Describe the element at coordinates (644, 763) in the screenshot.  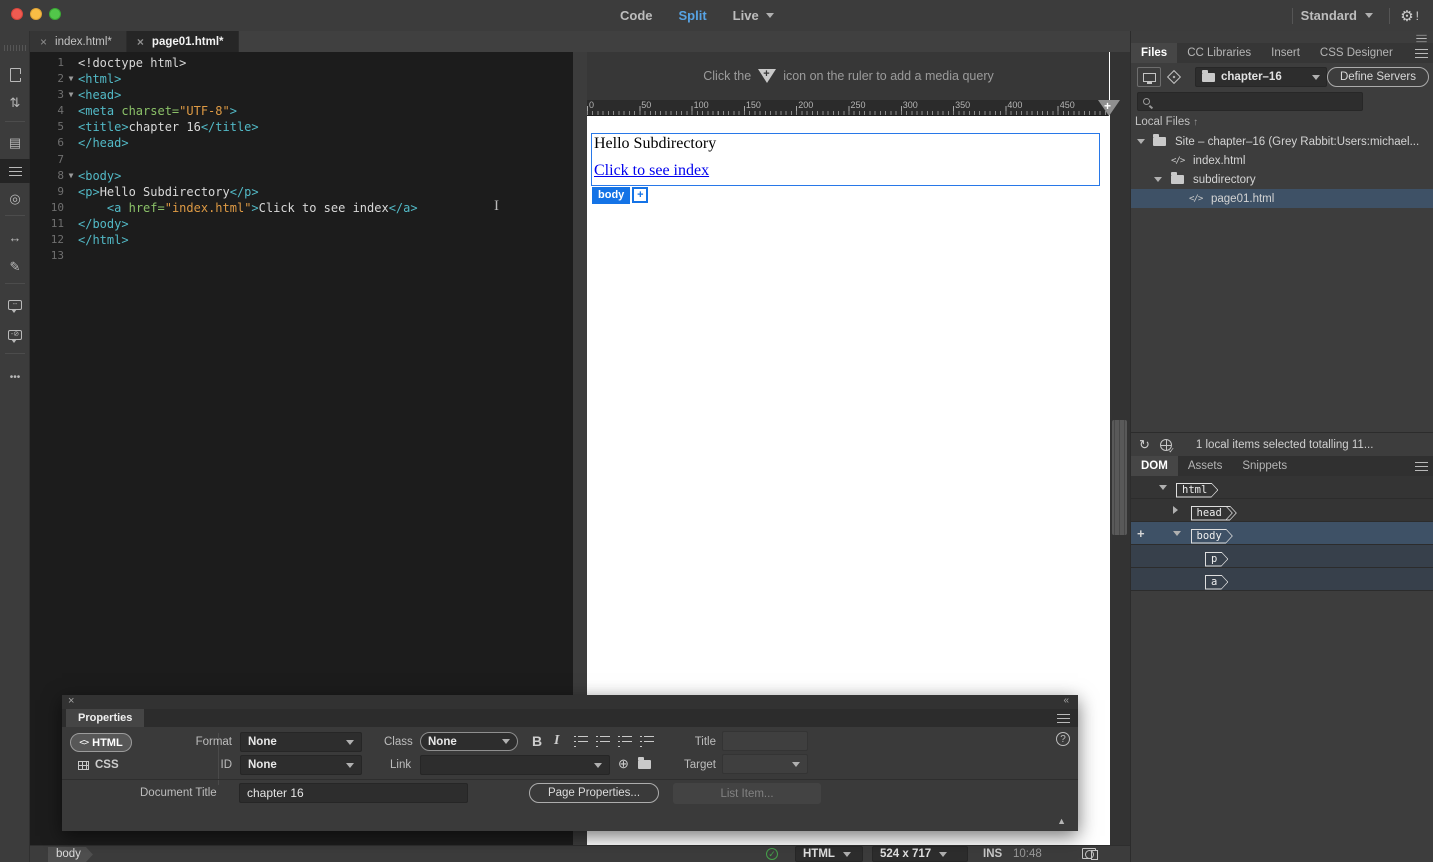
I see `browse-folder-icon` at that location.